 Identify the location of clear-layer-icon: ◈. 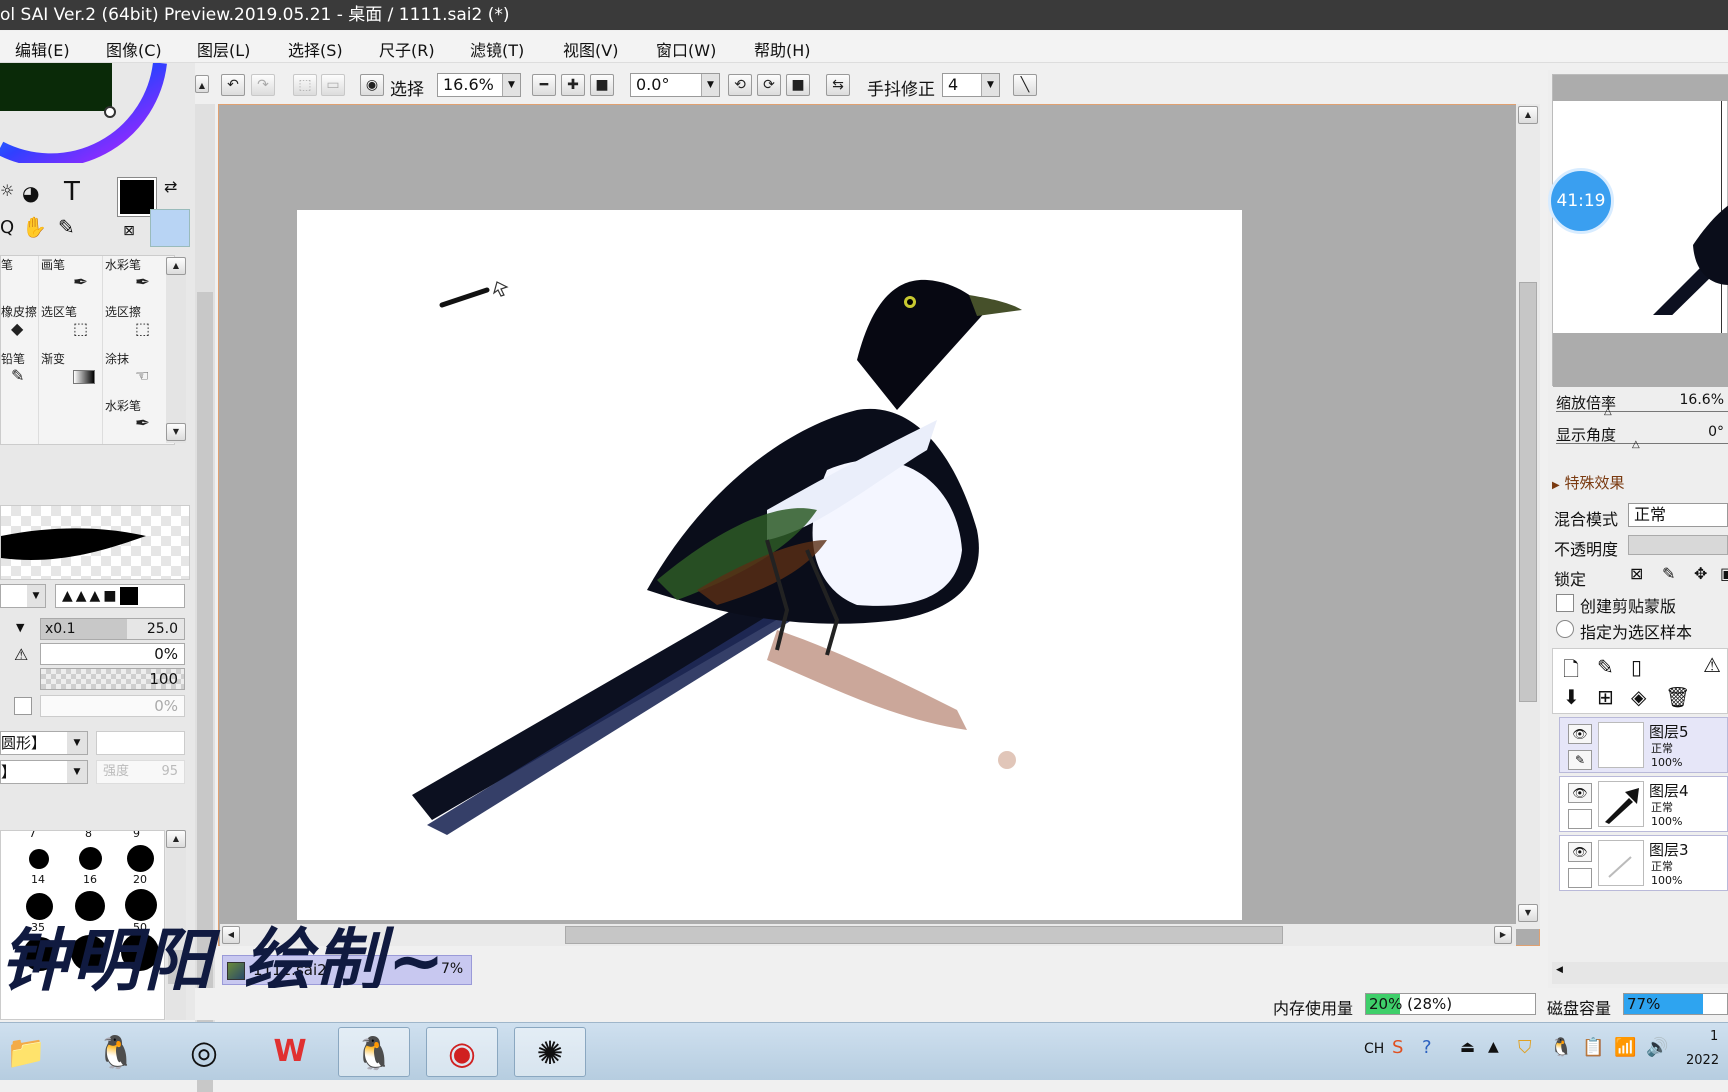
(1638, 697).